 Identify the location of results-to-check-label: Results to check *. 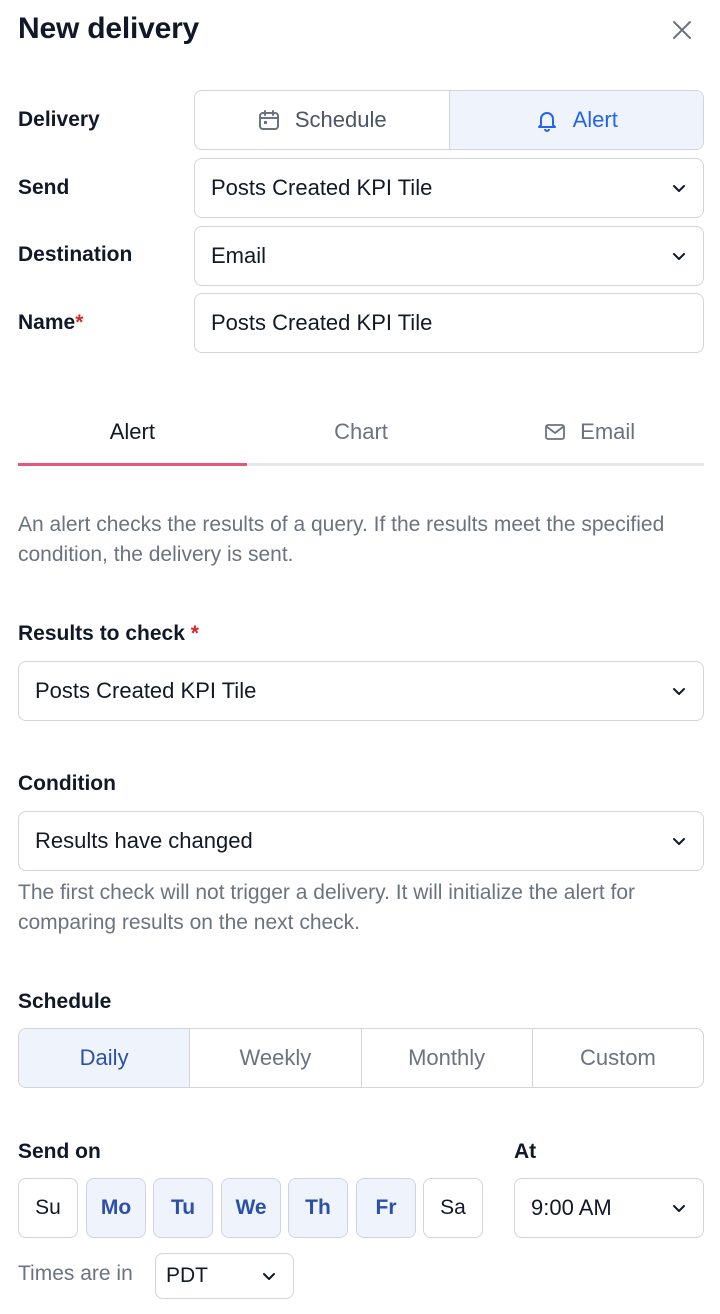
(108, 633).